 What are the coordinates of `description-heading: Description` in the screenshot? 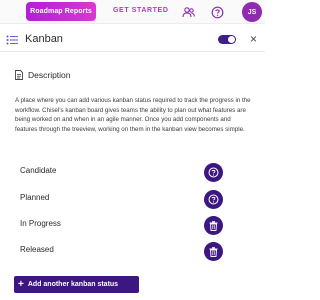 It's located at (43, 75).